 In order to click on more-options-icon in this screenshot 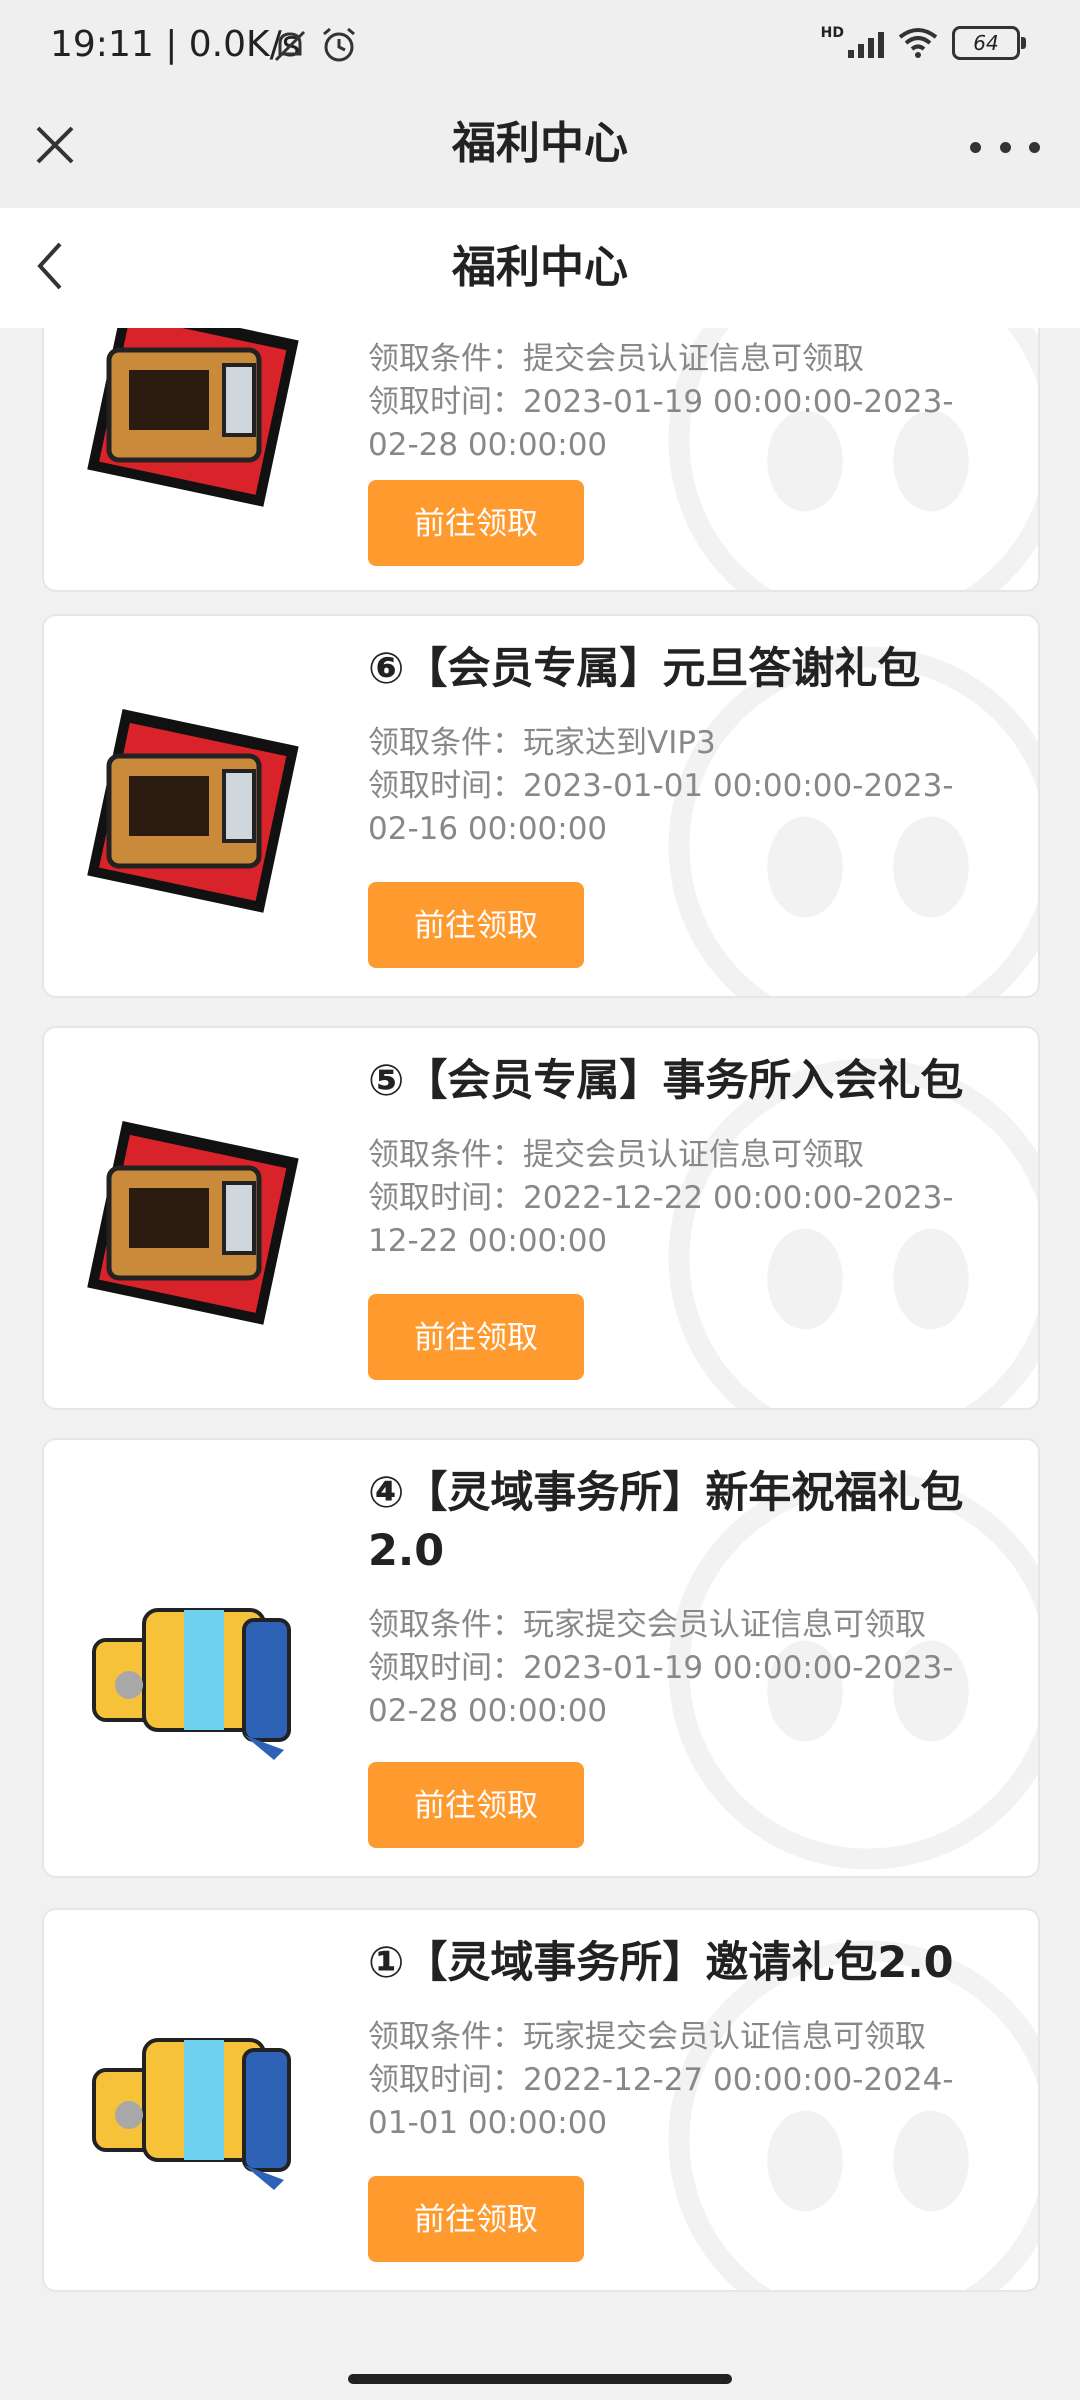, I will do `click(1005, 147)`.